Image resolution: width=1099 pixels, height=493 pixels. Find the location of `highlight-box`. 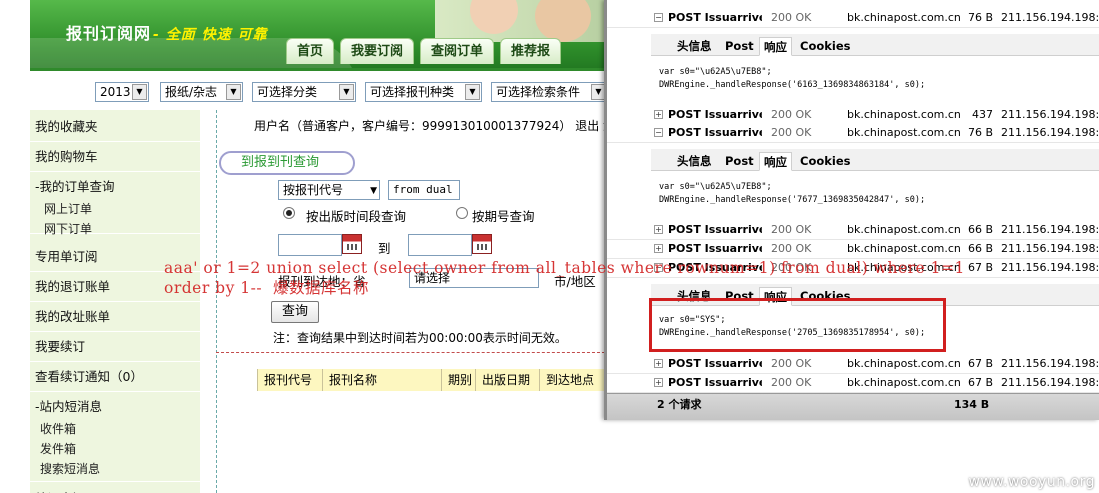

highlight-box is located at coordinates (797, 325).